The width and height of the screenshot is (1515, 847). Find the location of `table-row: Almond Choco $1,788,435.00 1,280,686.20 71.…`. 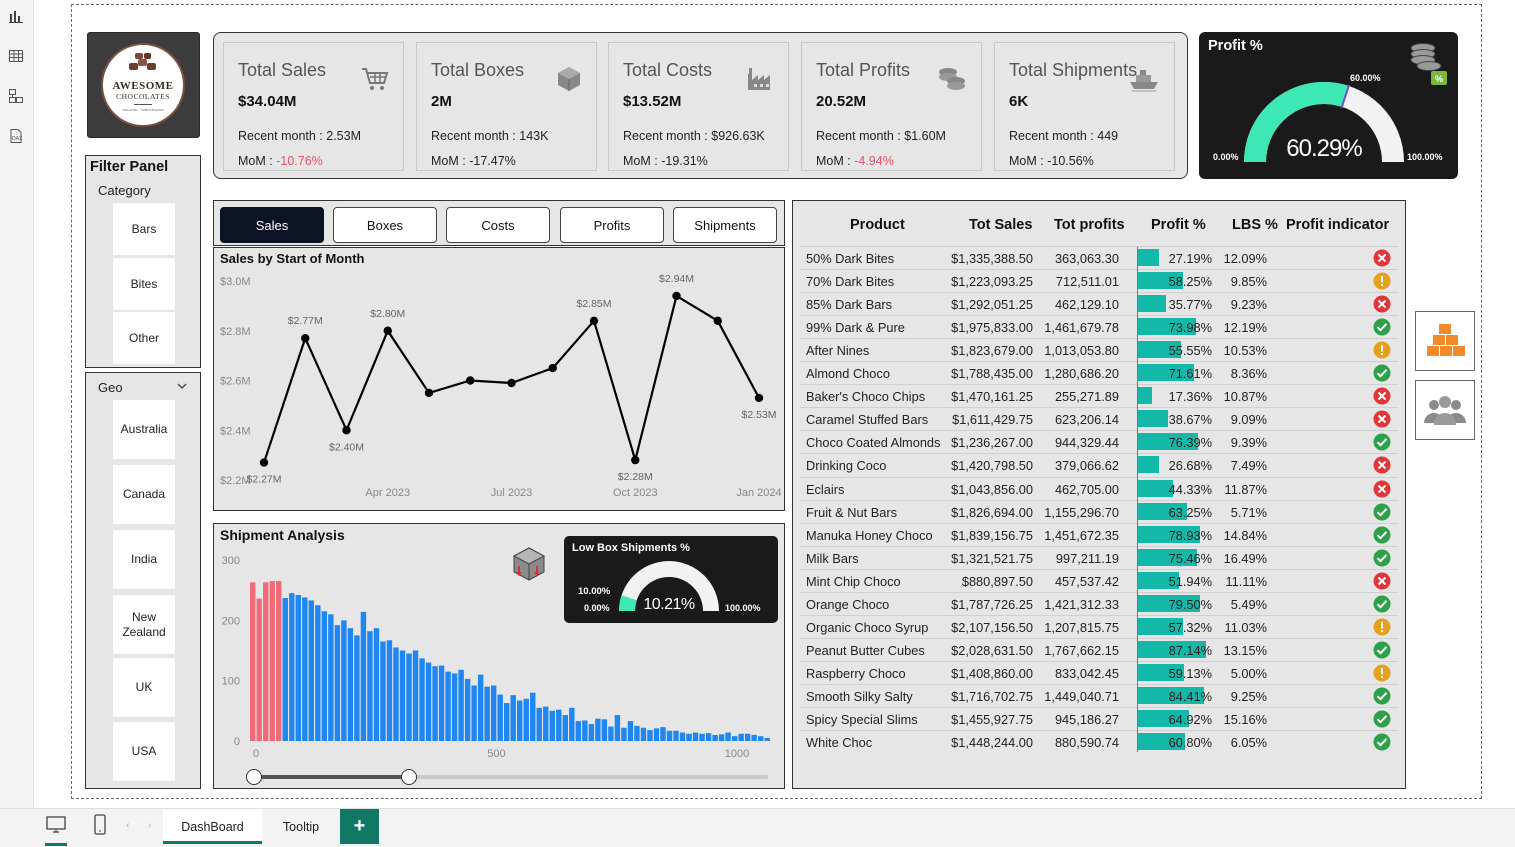

table-row: Almond Choco $1,788,435.00 1,280,686.20 71.… is located at coordinates (1099, 372).